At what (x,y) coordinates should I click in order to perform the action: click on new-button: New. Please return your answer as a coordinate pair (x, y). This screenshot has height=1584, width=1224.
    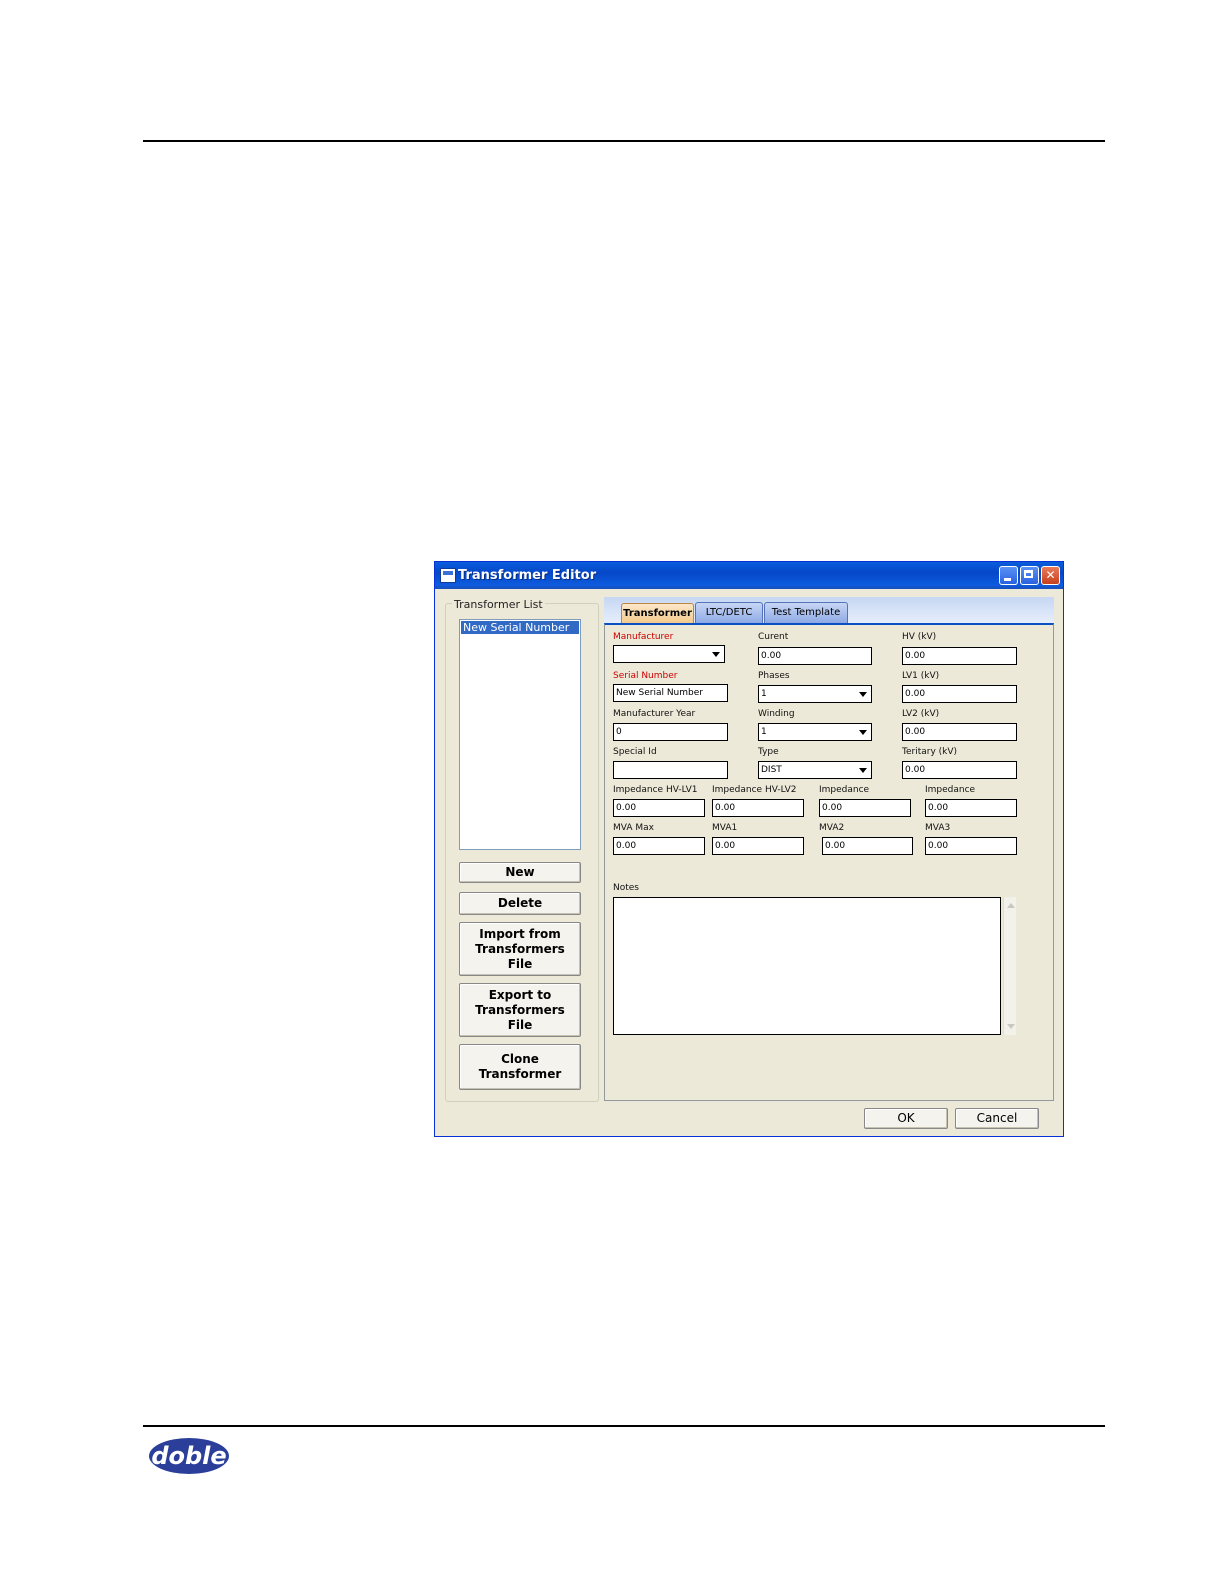
    Looking at the image, I should click on (520, 872).